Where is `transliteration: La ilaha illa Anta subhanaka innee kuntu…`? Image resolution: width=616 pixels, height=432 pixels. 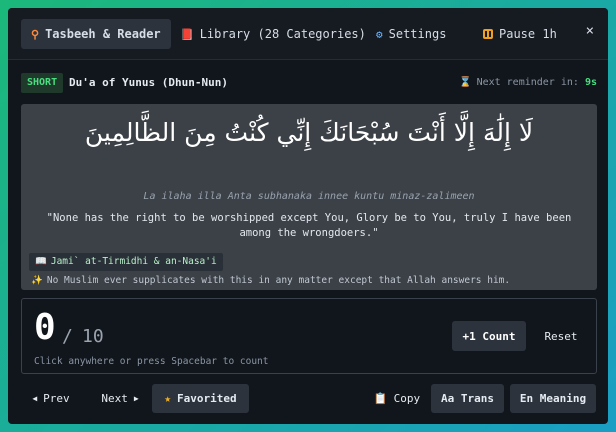 transliteration: La ilaha illa Anta subhanaka innee kuntu… is located at coordinates (309, 196).